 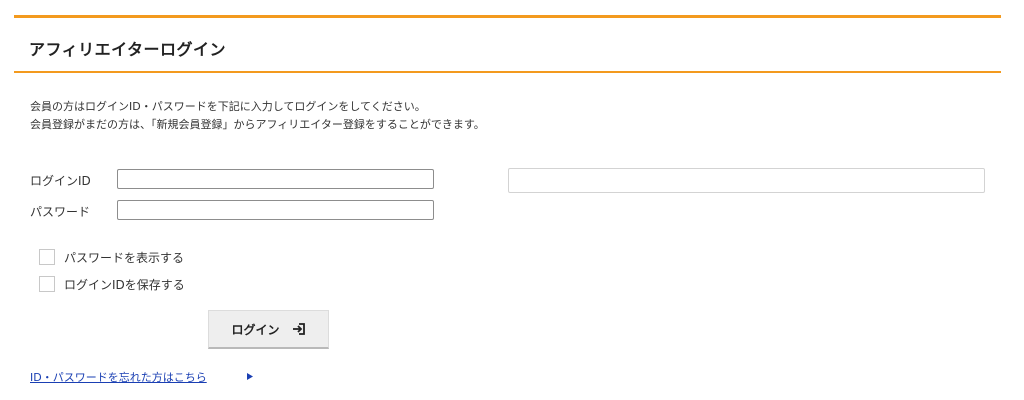 I want to click on login-icon, so click(x=299, y=329).